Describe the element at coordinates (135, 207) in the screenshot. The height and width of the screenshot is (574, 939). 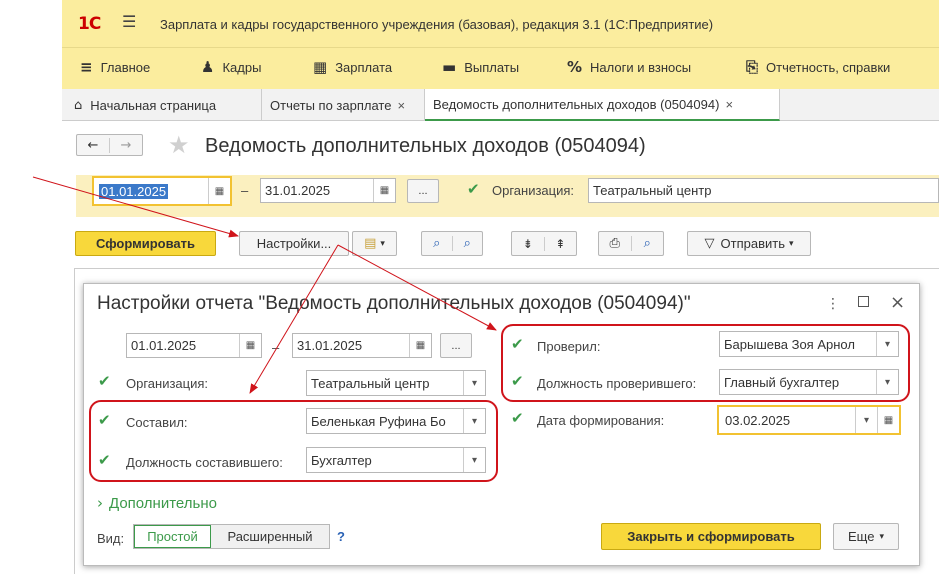
I see `arrow-to-settings` at that location.